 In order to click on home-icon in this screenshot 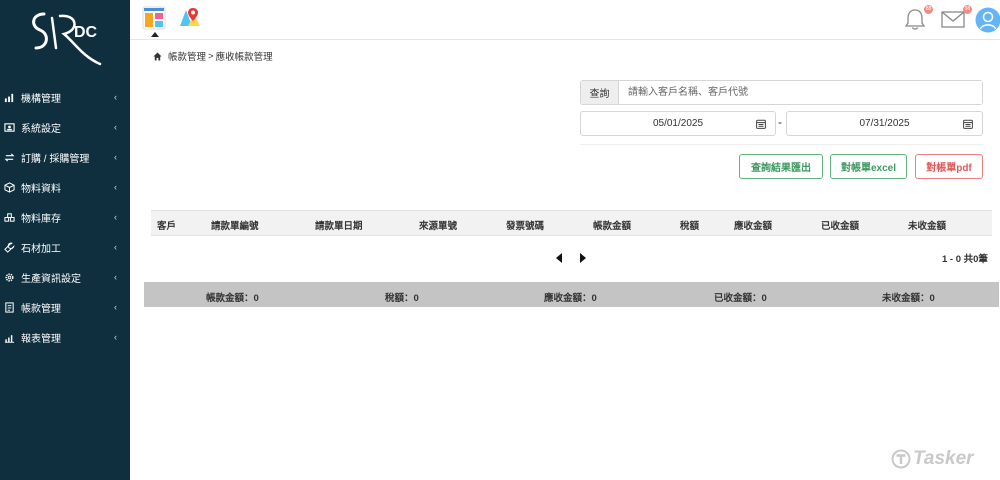, I will do `click(157, 56)`.